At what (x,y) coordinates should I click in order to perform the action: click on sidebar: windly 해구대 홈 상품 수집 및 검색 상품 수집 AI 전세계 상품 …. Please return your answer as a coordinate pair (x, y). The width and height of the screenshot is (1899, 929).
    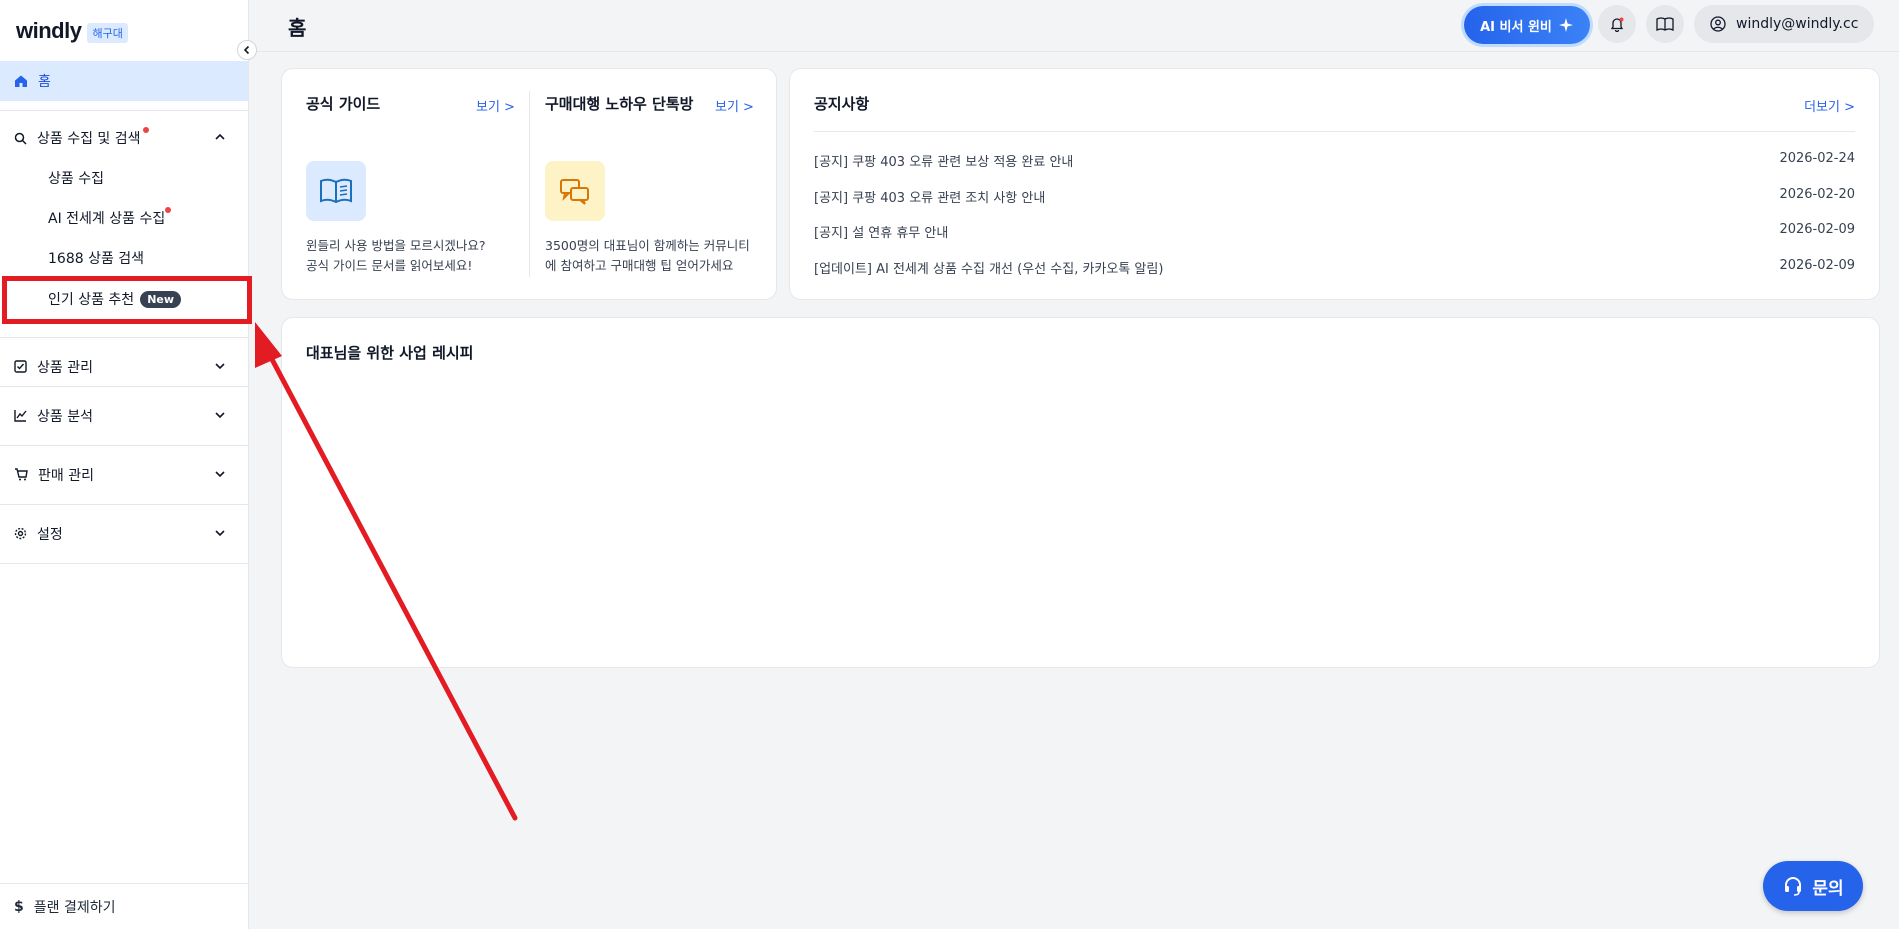
    Looking at the image, I should click on (124, 464).